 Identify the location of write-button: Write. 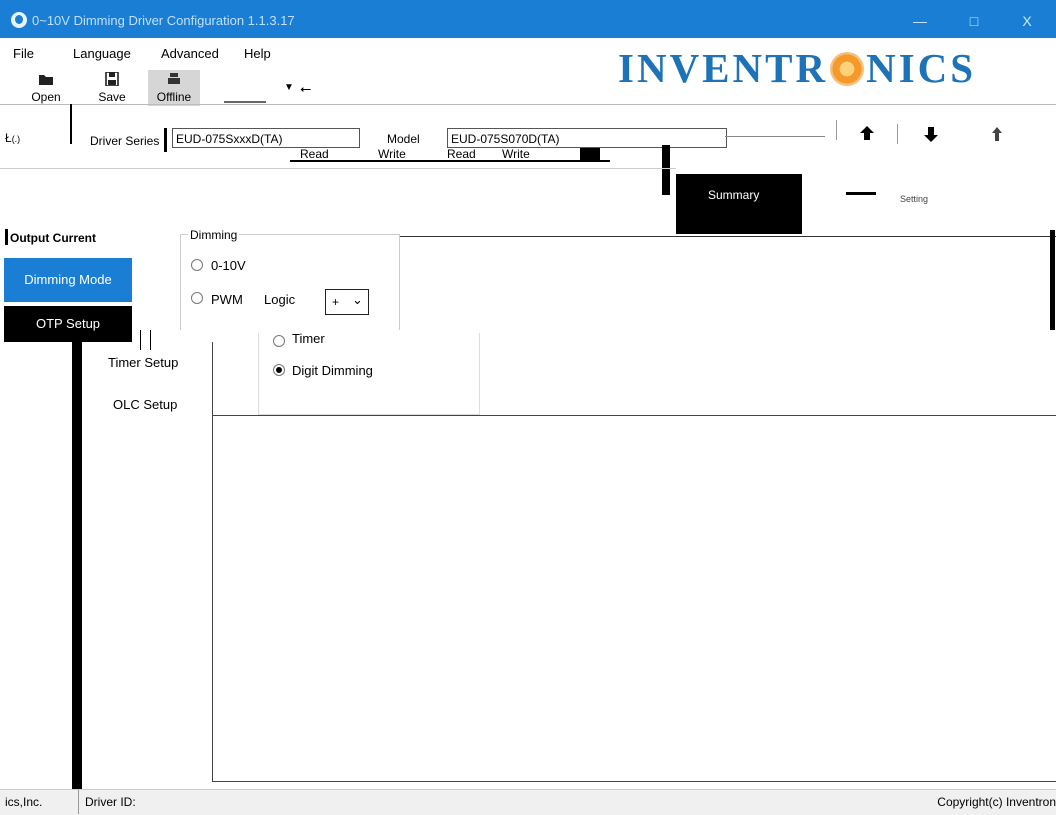
(392, 154).